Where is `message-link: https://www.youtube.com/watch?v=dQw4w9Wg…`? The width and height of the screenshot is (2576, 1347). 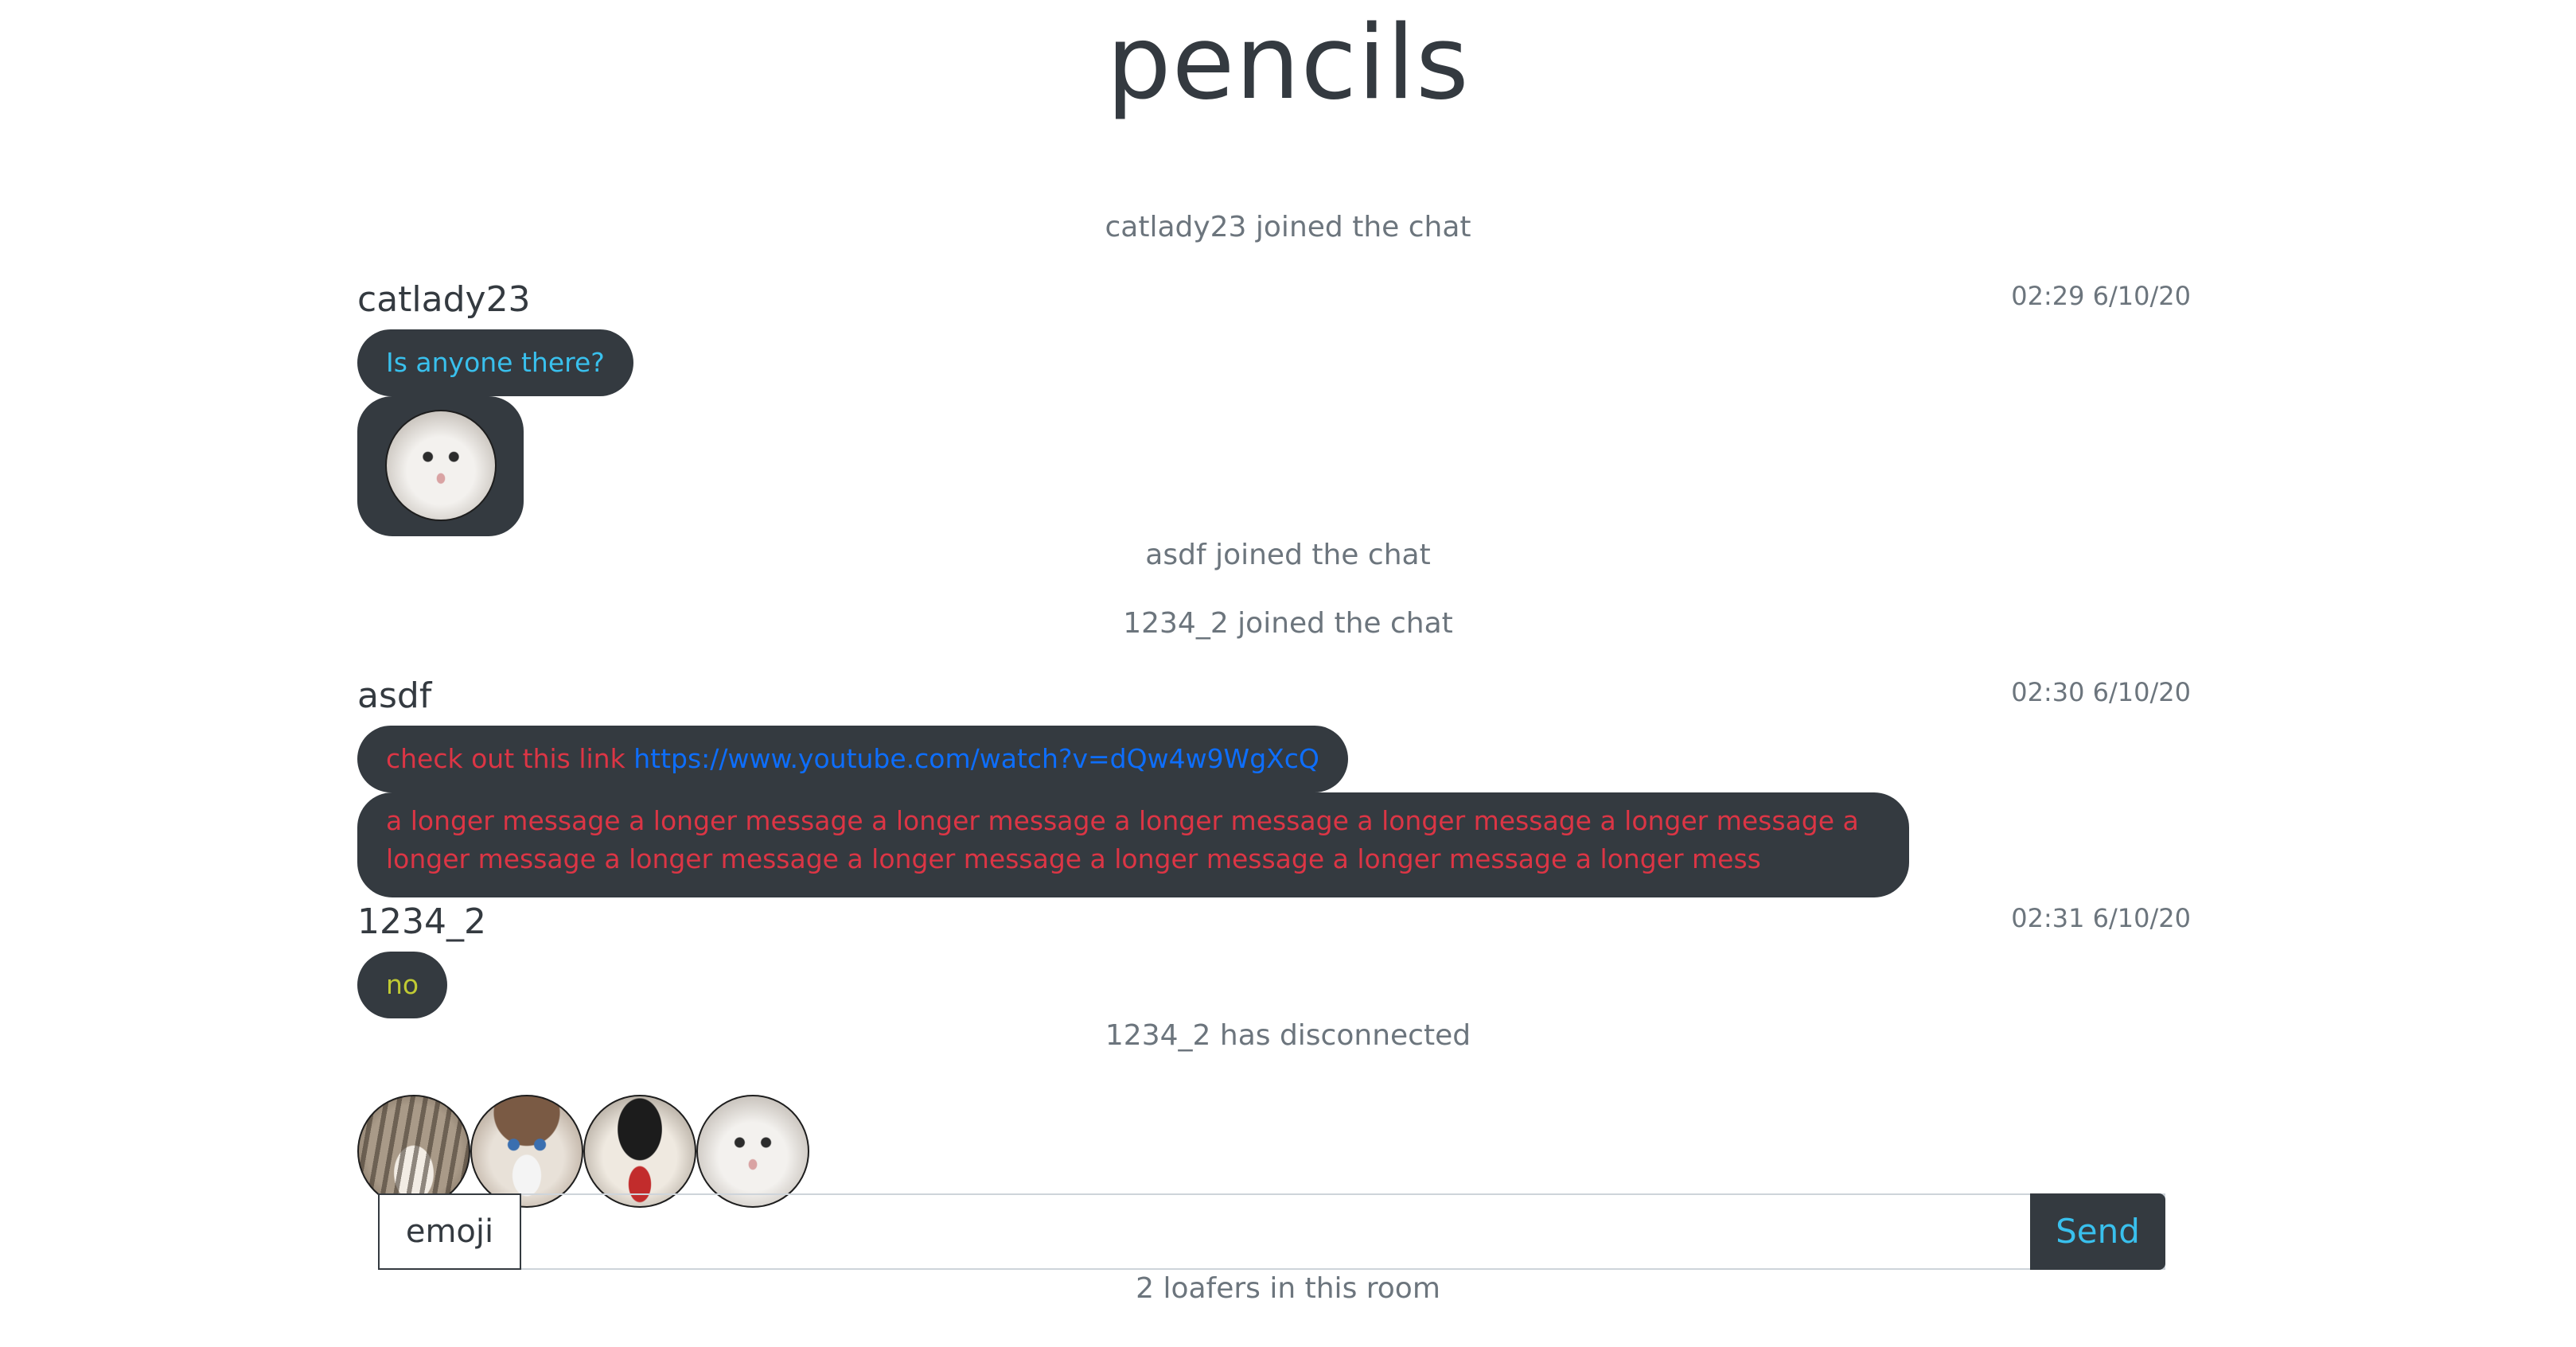 message-link: https://www.youtube.com/watch?v=dQw4w9Wg… is located at coordinates (976, 758).